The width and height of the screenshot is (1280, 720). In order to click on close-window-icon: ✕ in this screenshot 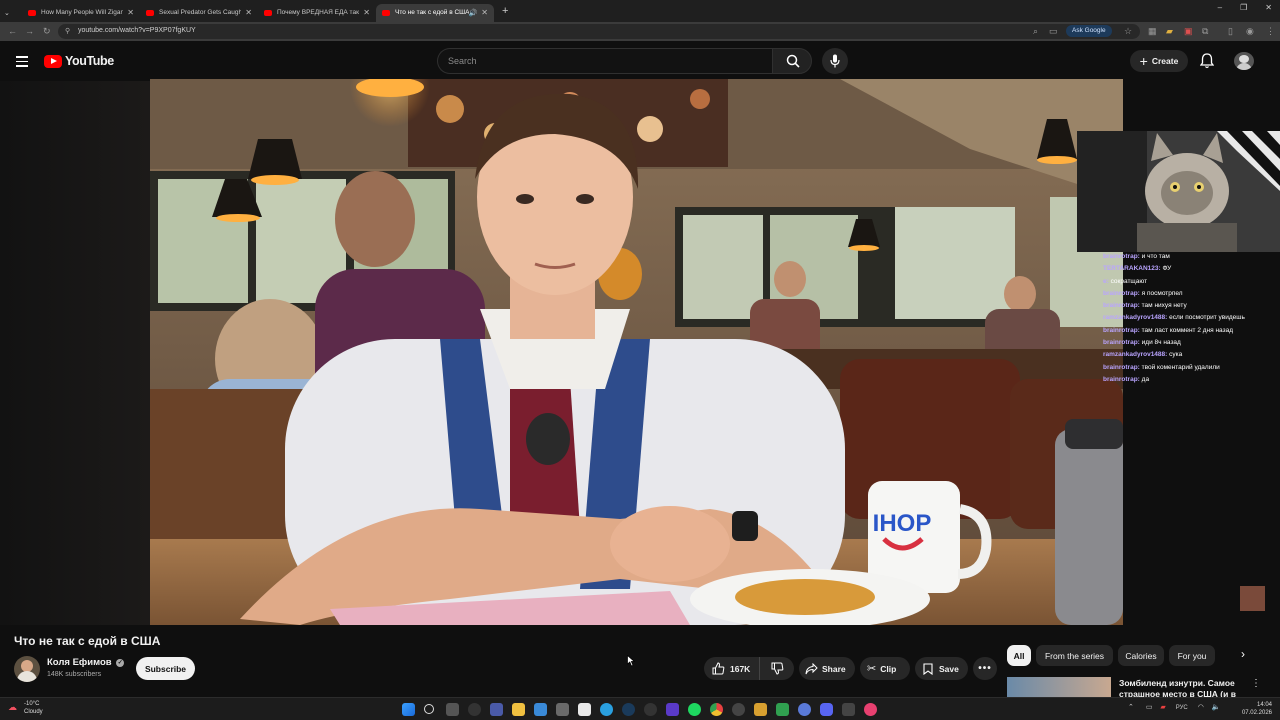, I will do `click(1268, 7)`.